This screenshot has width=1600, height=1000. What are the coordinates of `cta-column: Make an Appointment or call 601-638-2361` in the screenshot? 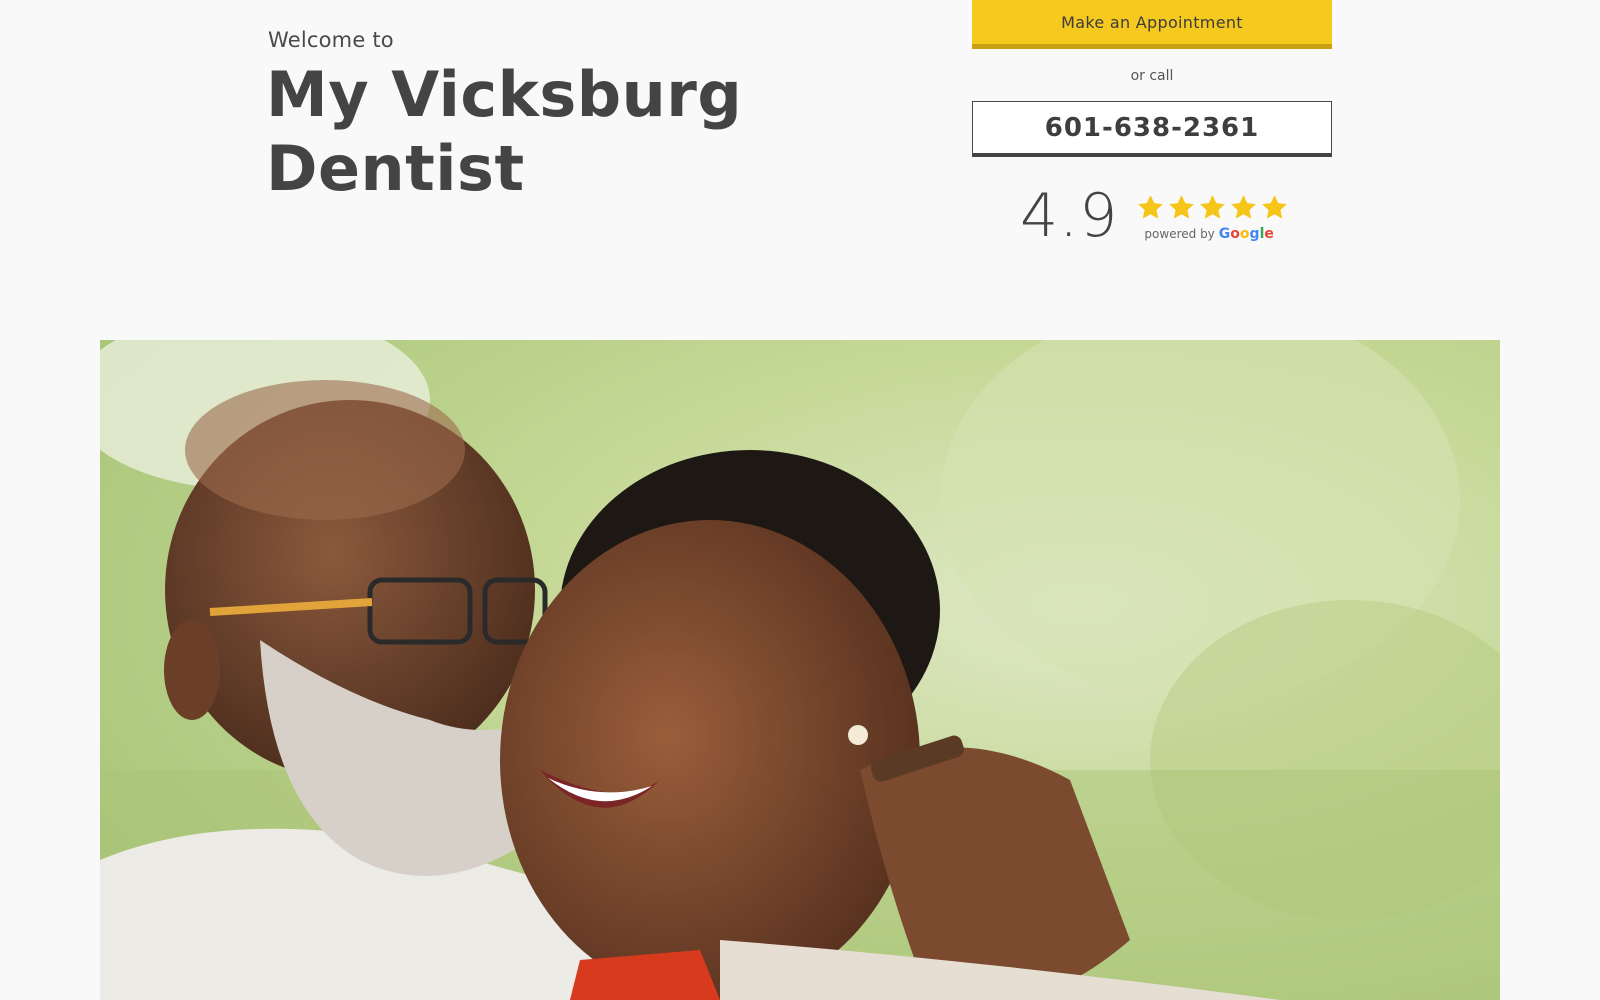 It's located at (1152, 78).